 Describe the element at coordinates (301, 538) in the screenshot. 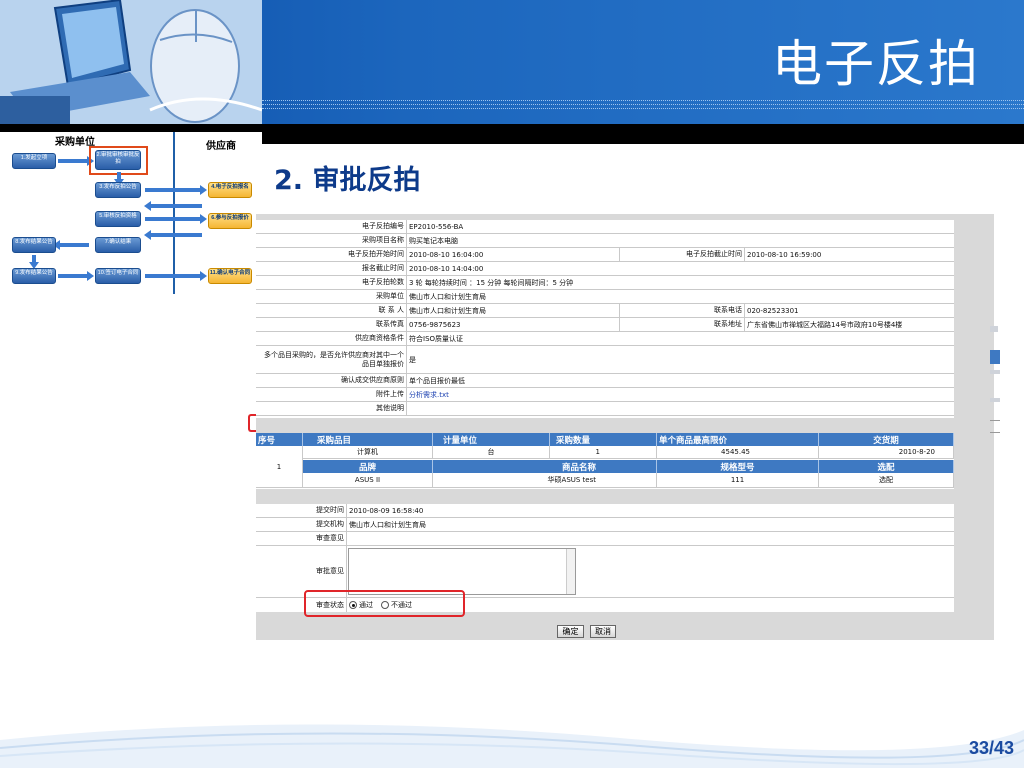

I see `form-label: 审查意见` at that location.